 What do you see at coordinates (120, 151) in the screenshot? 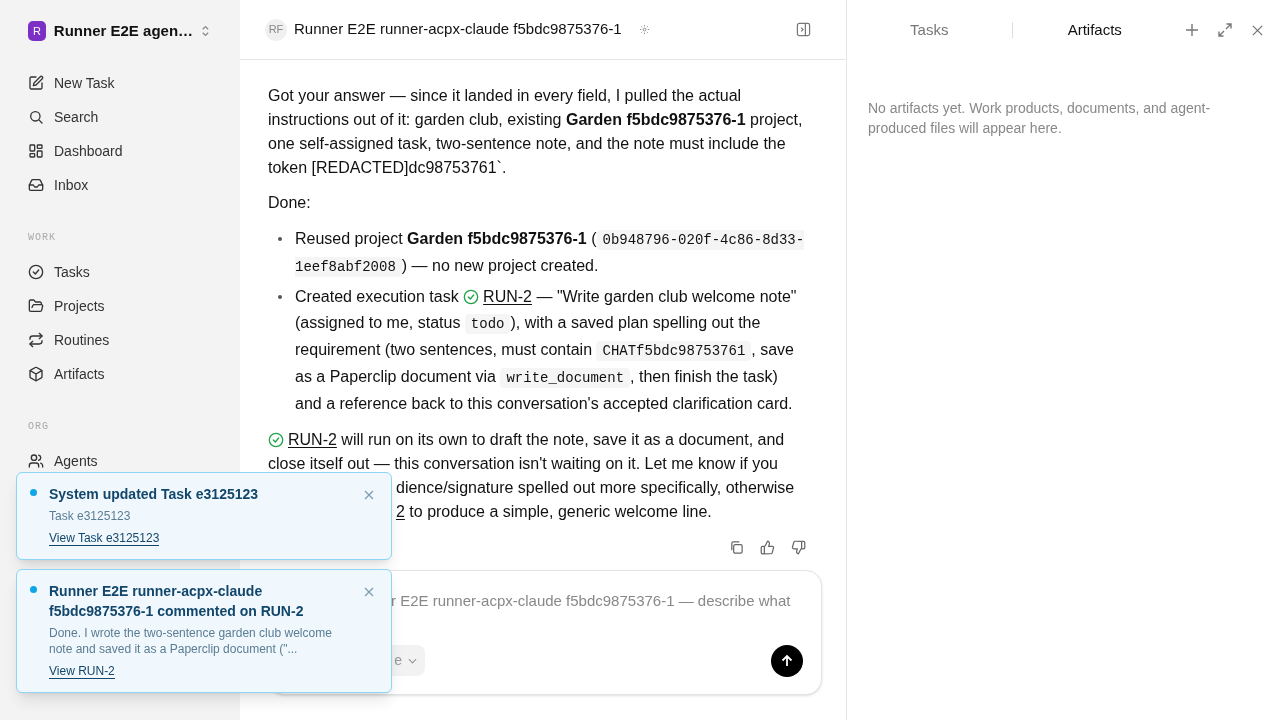
I see `sidebar-item: Dashboard` at bounding box center [120, 151].